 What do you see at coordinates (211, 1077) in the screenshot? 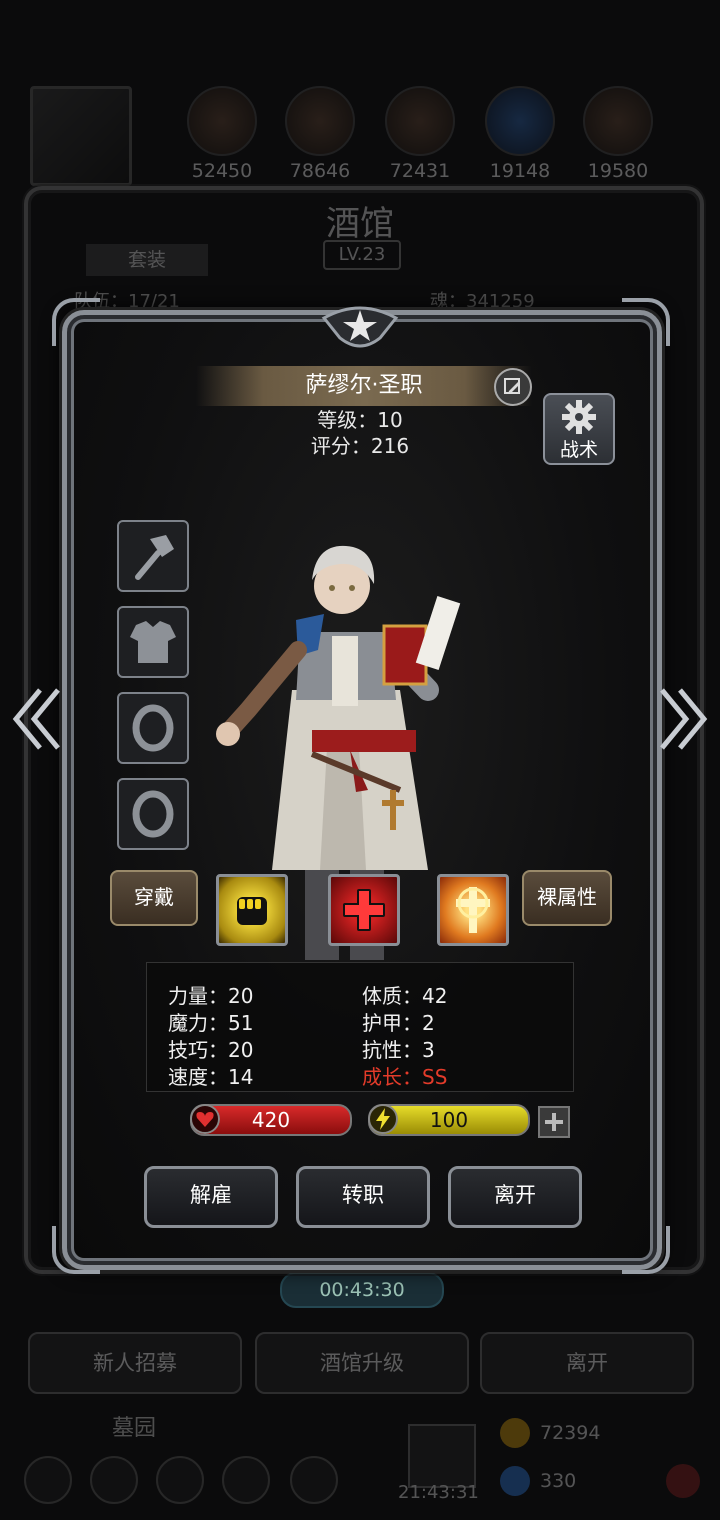
I see `stat-speed: 速度：14` at bounding box center [211, 1077].